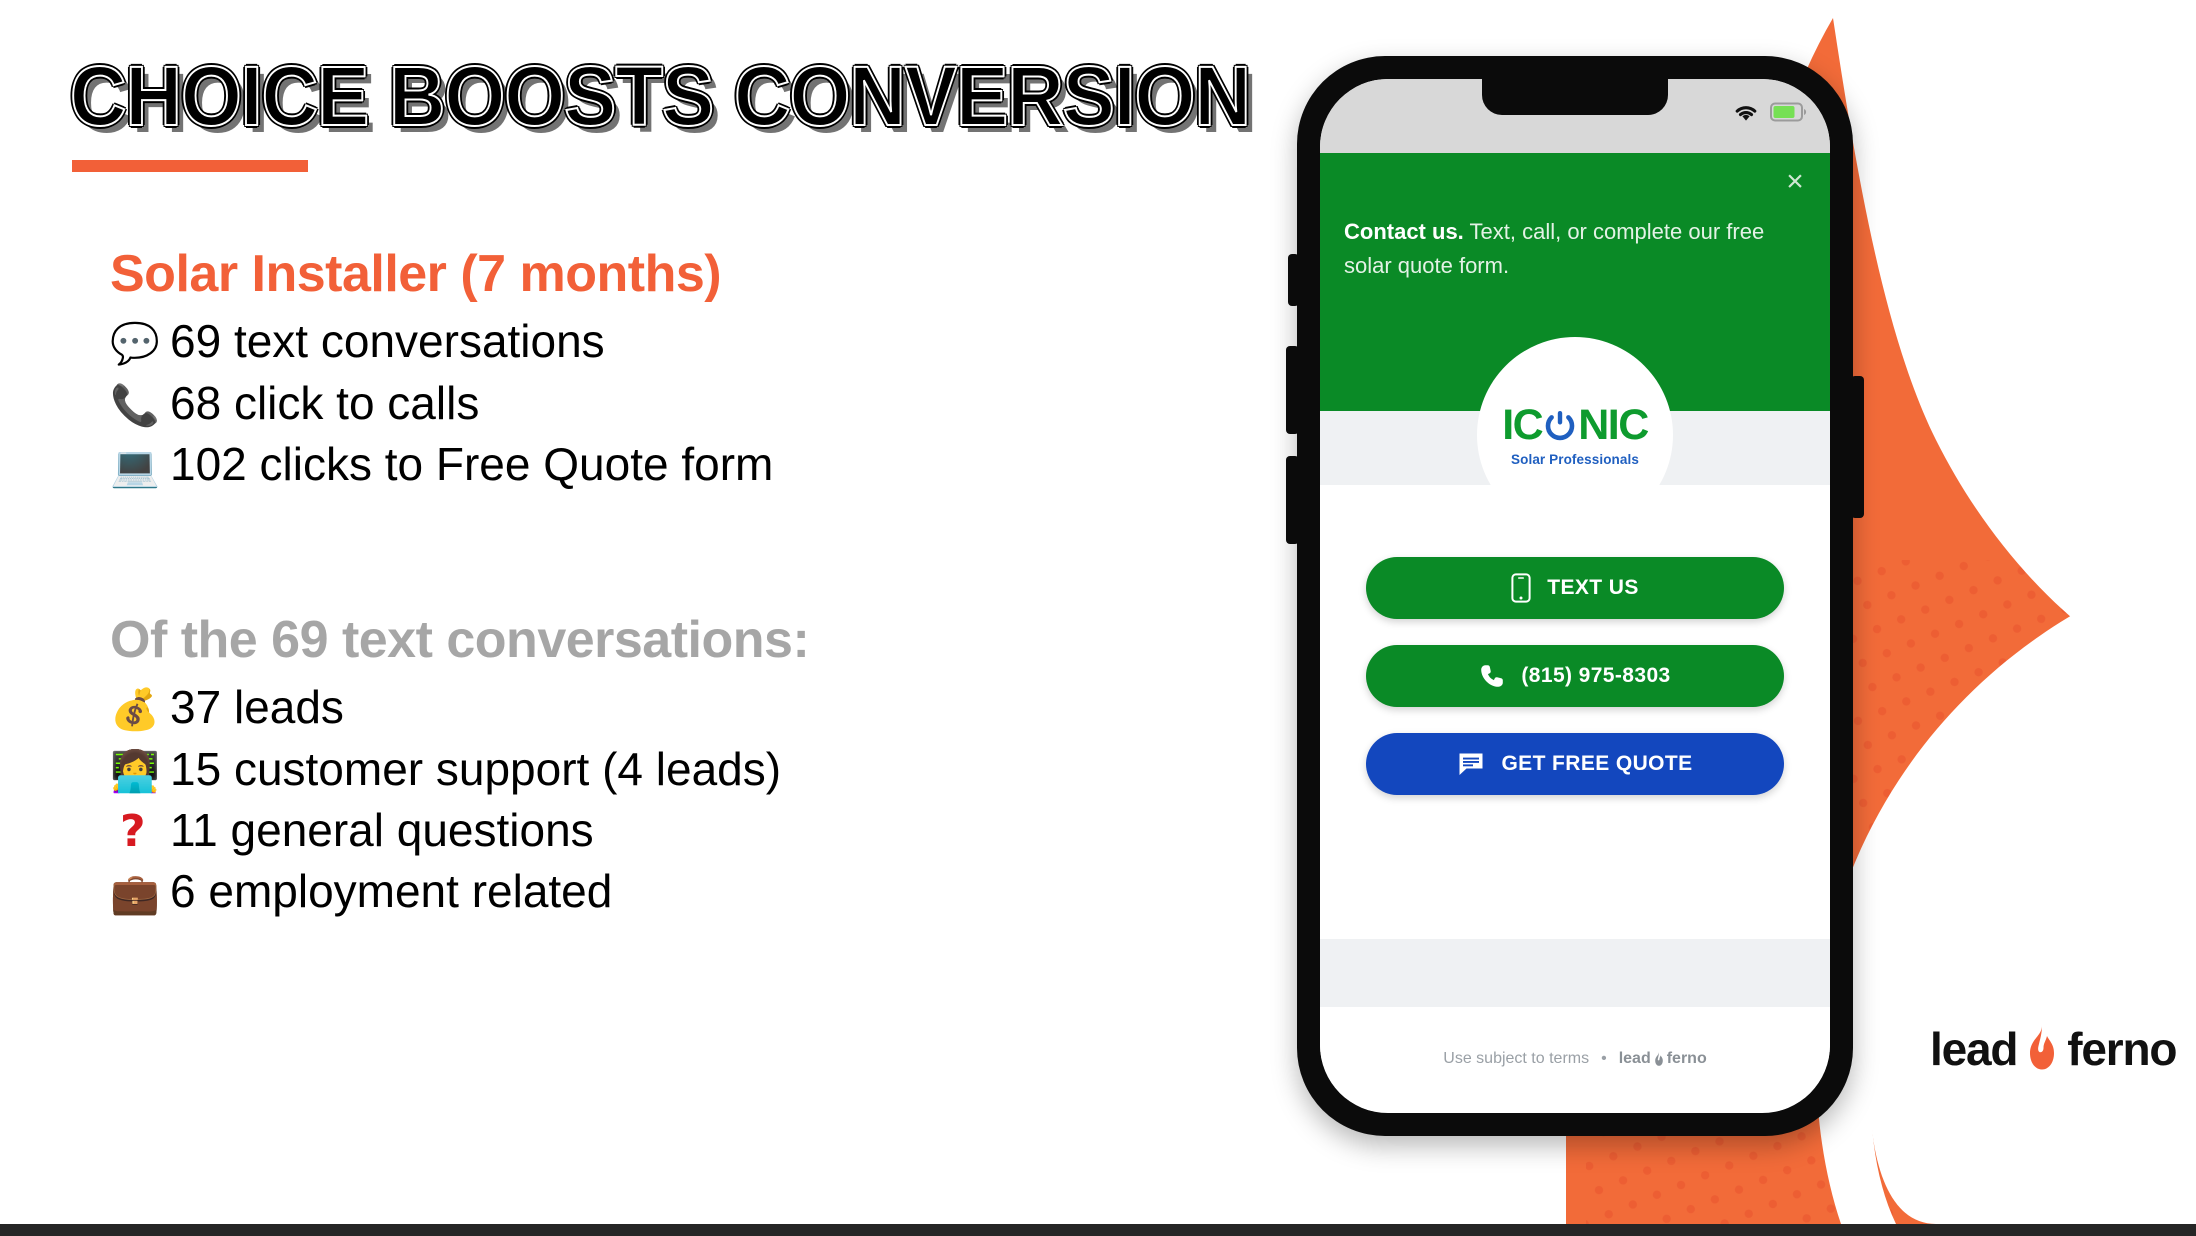 This screenshot has height=1236, width=2196. Describe the element at coordinates (1521, 588) in the screenshot. I see `mobile-phone-icon` at that location.